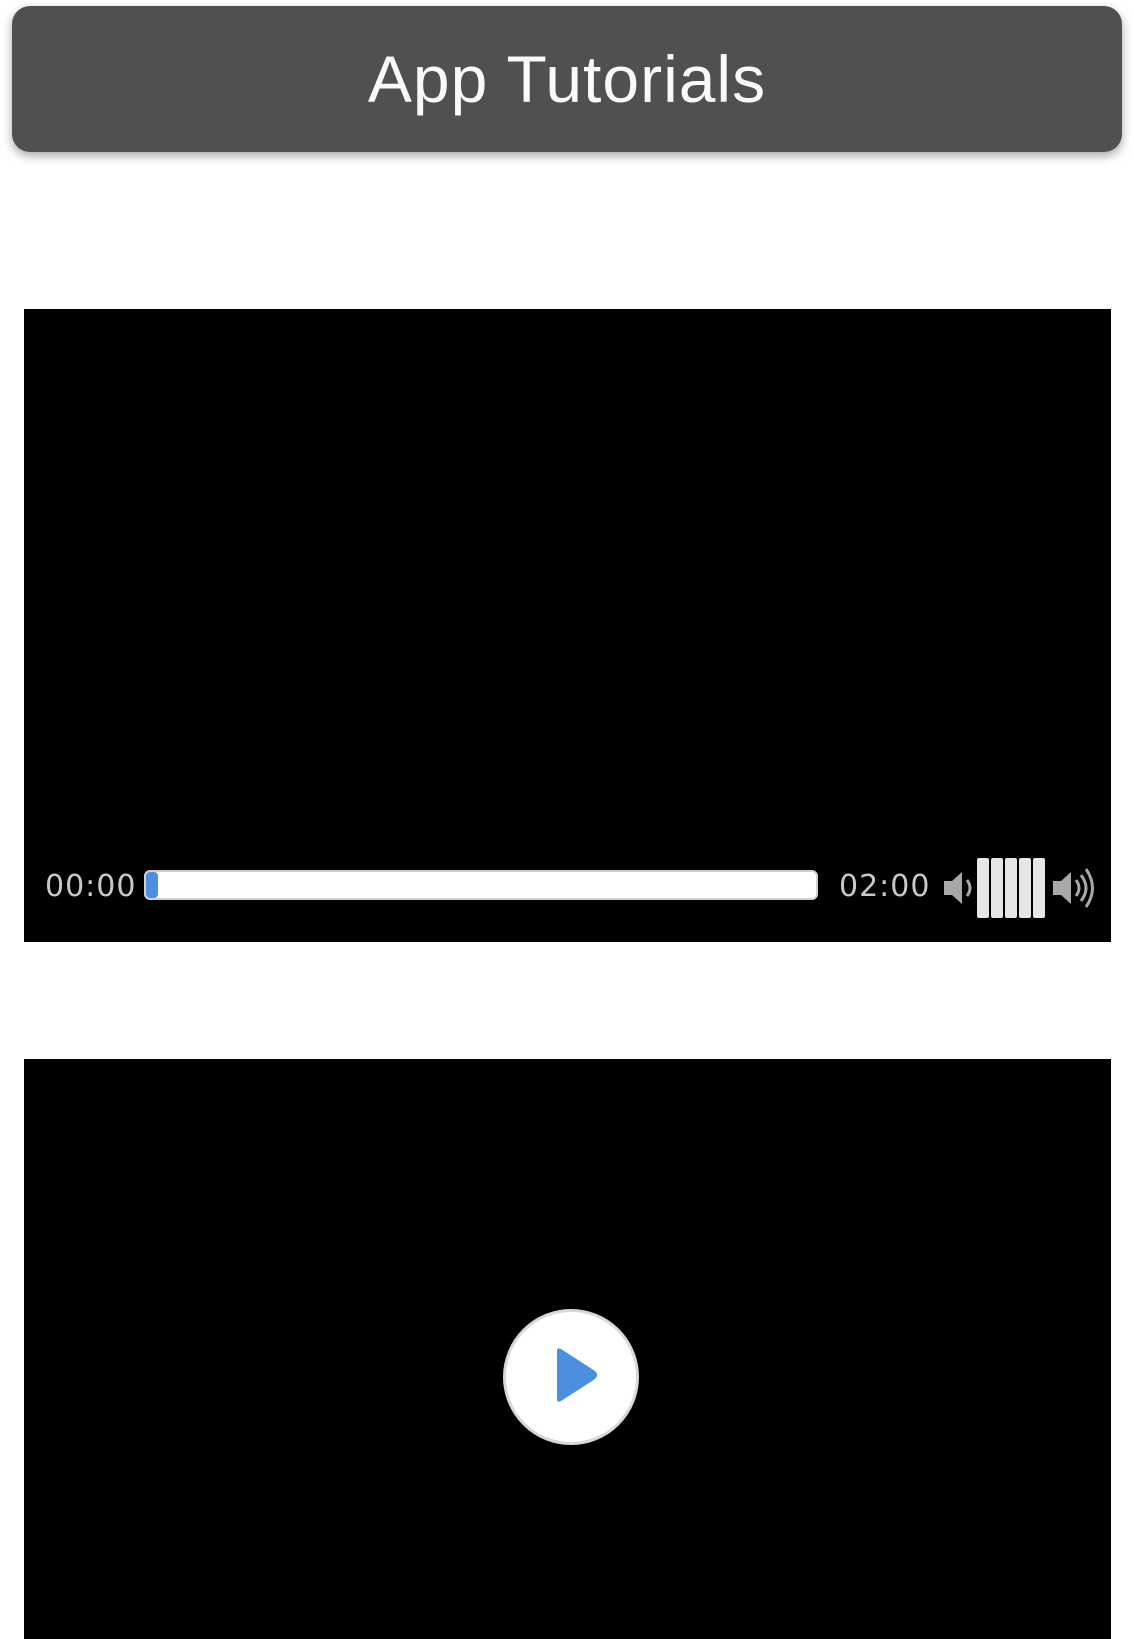 This screenshot has height=1639, width=1134. Describe the element at coordinates (962, 888) in the screenshot. I see `volume-low-icon` at that location.